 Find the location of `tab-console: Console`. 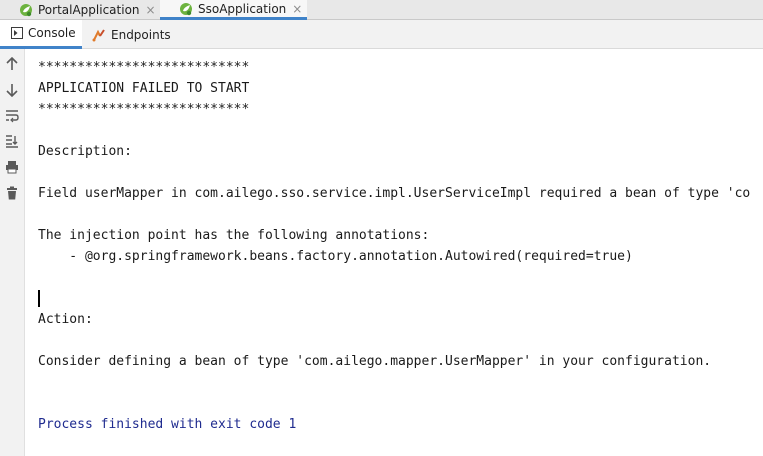

tab-console: Console is located at coordinates (41, 34).